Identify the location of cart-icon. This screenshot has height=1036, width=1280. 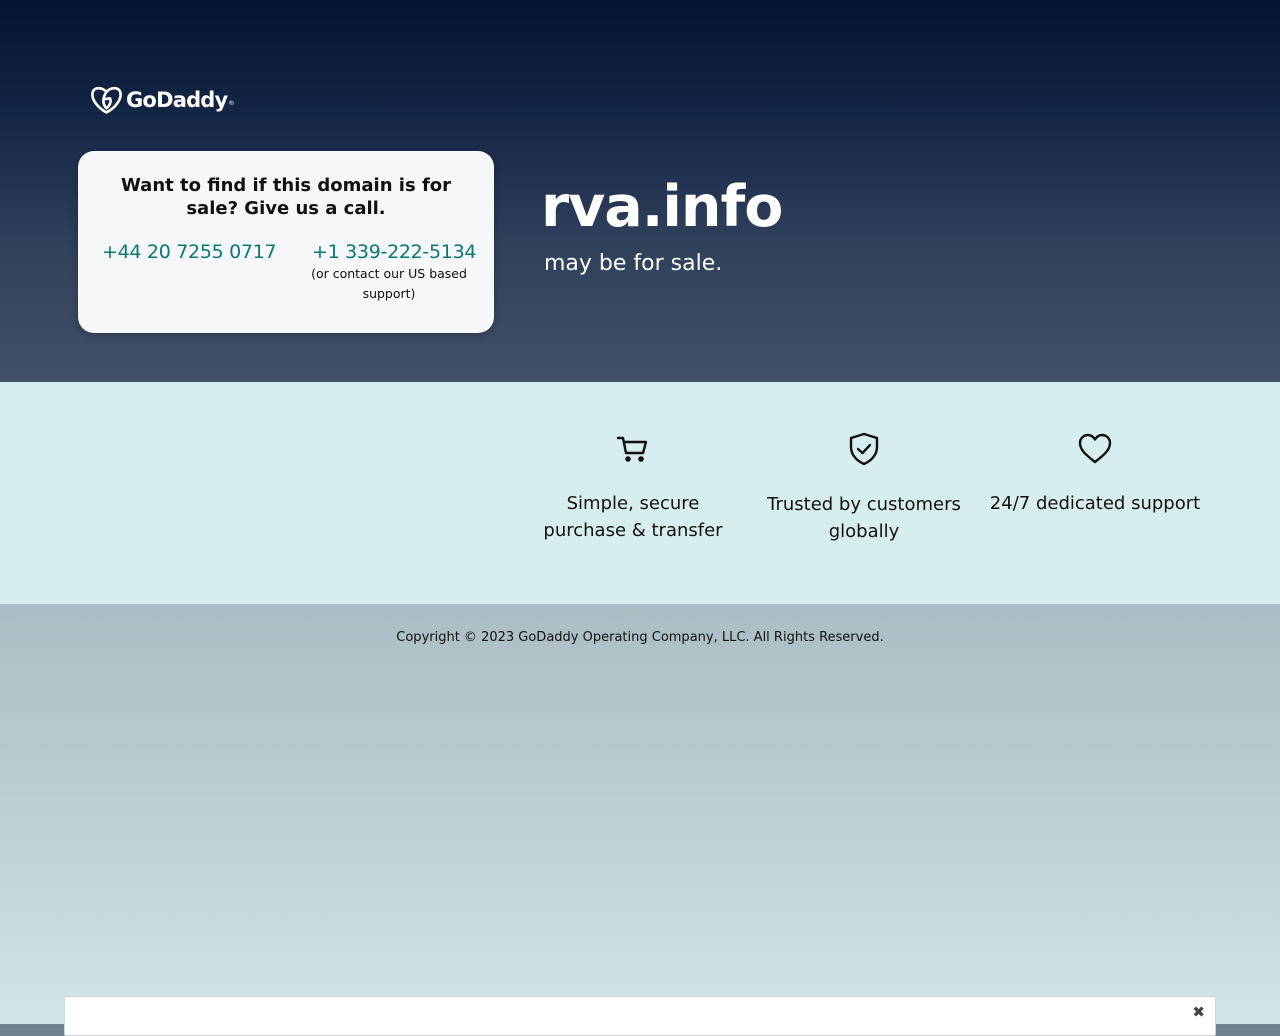
(632, 449).